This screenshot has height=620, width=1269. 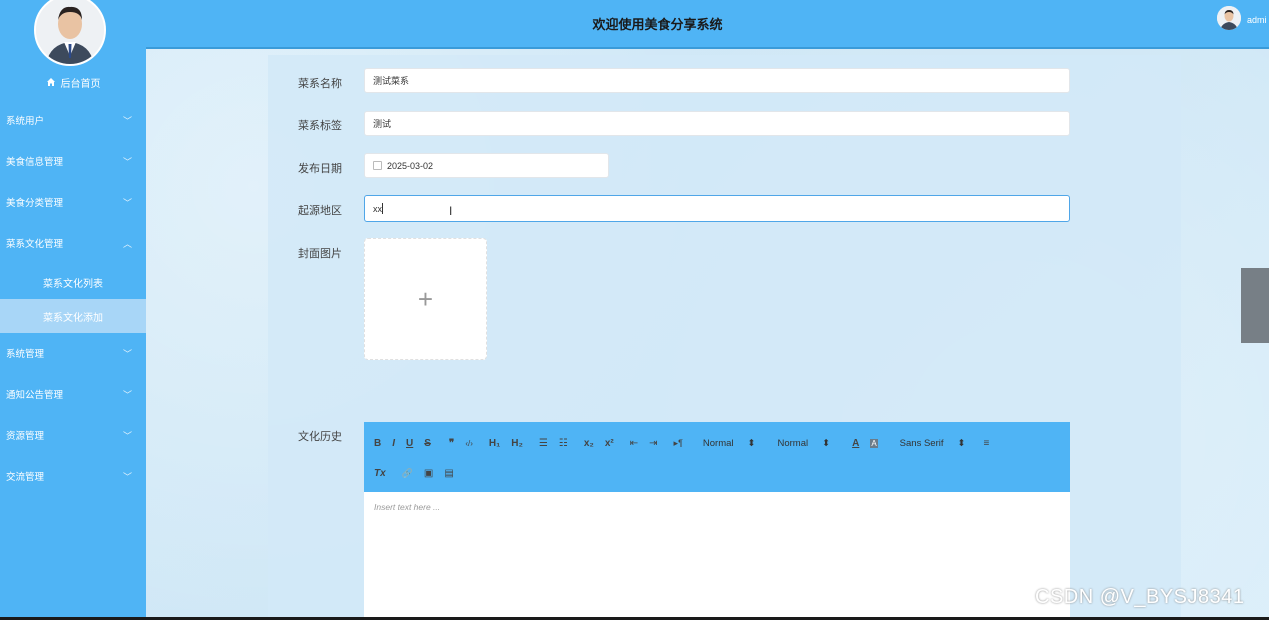 I want to click on sidebar-item-system-manage: 系统管理 ﹀, so click(x=73, y=353).